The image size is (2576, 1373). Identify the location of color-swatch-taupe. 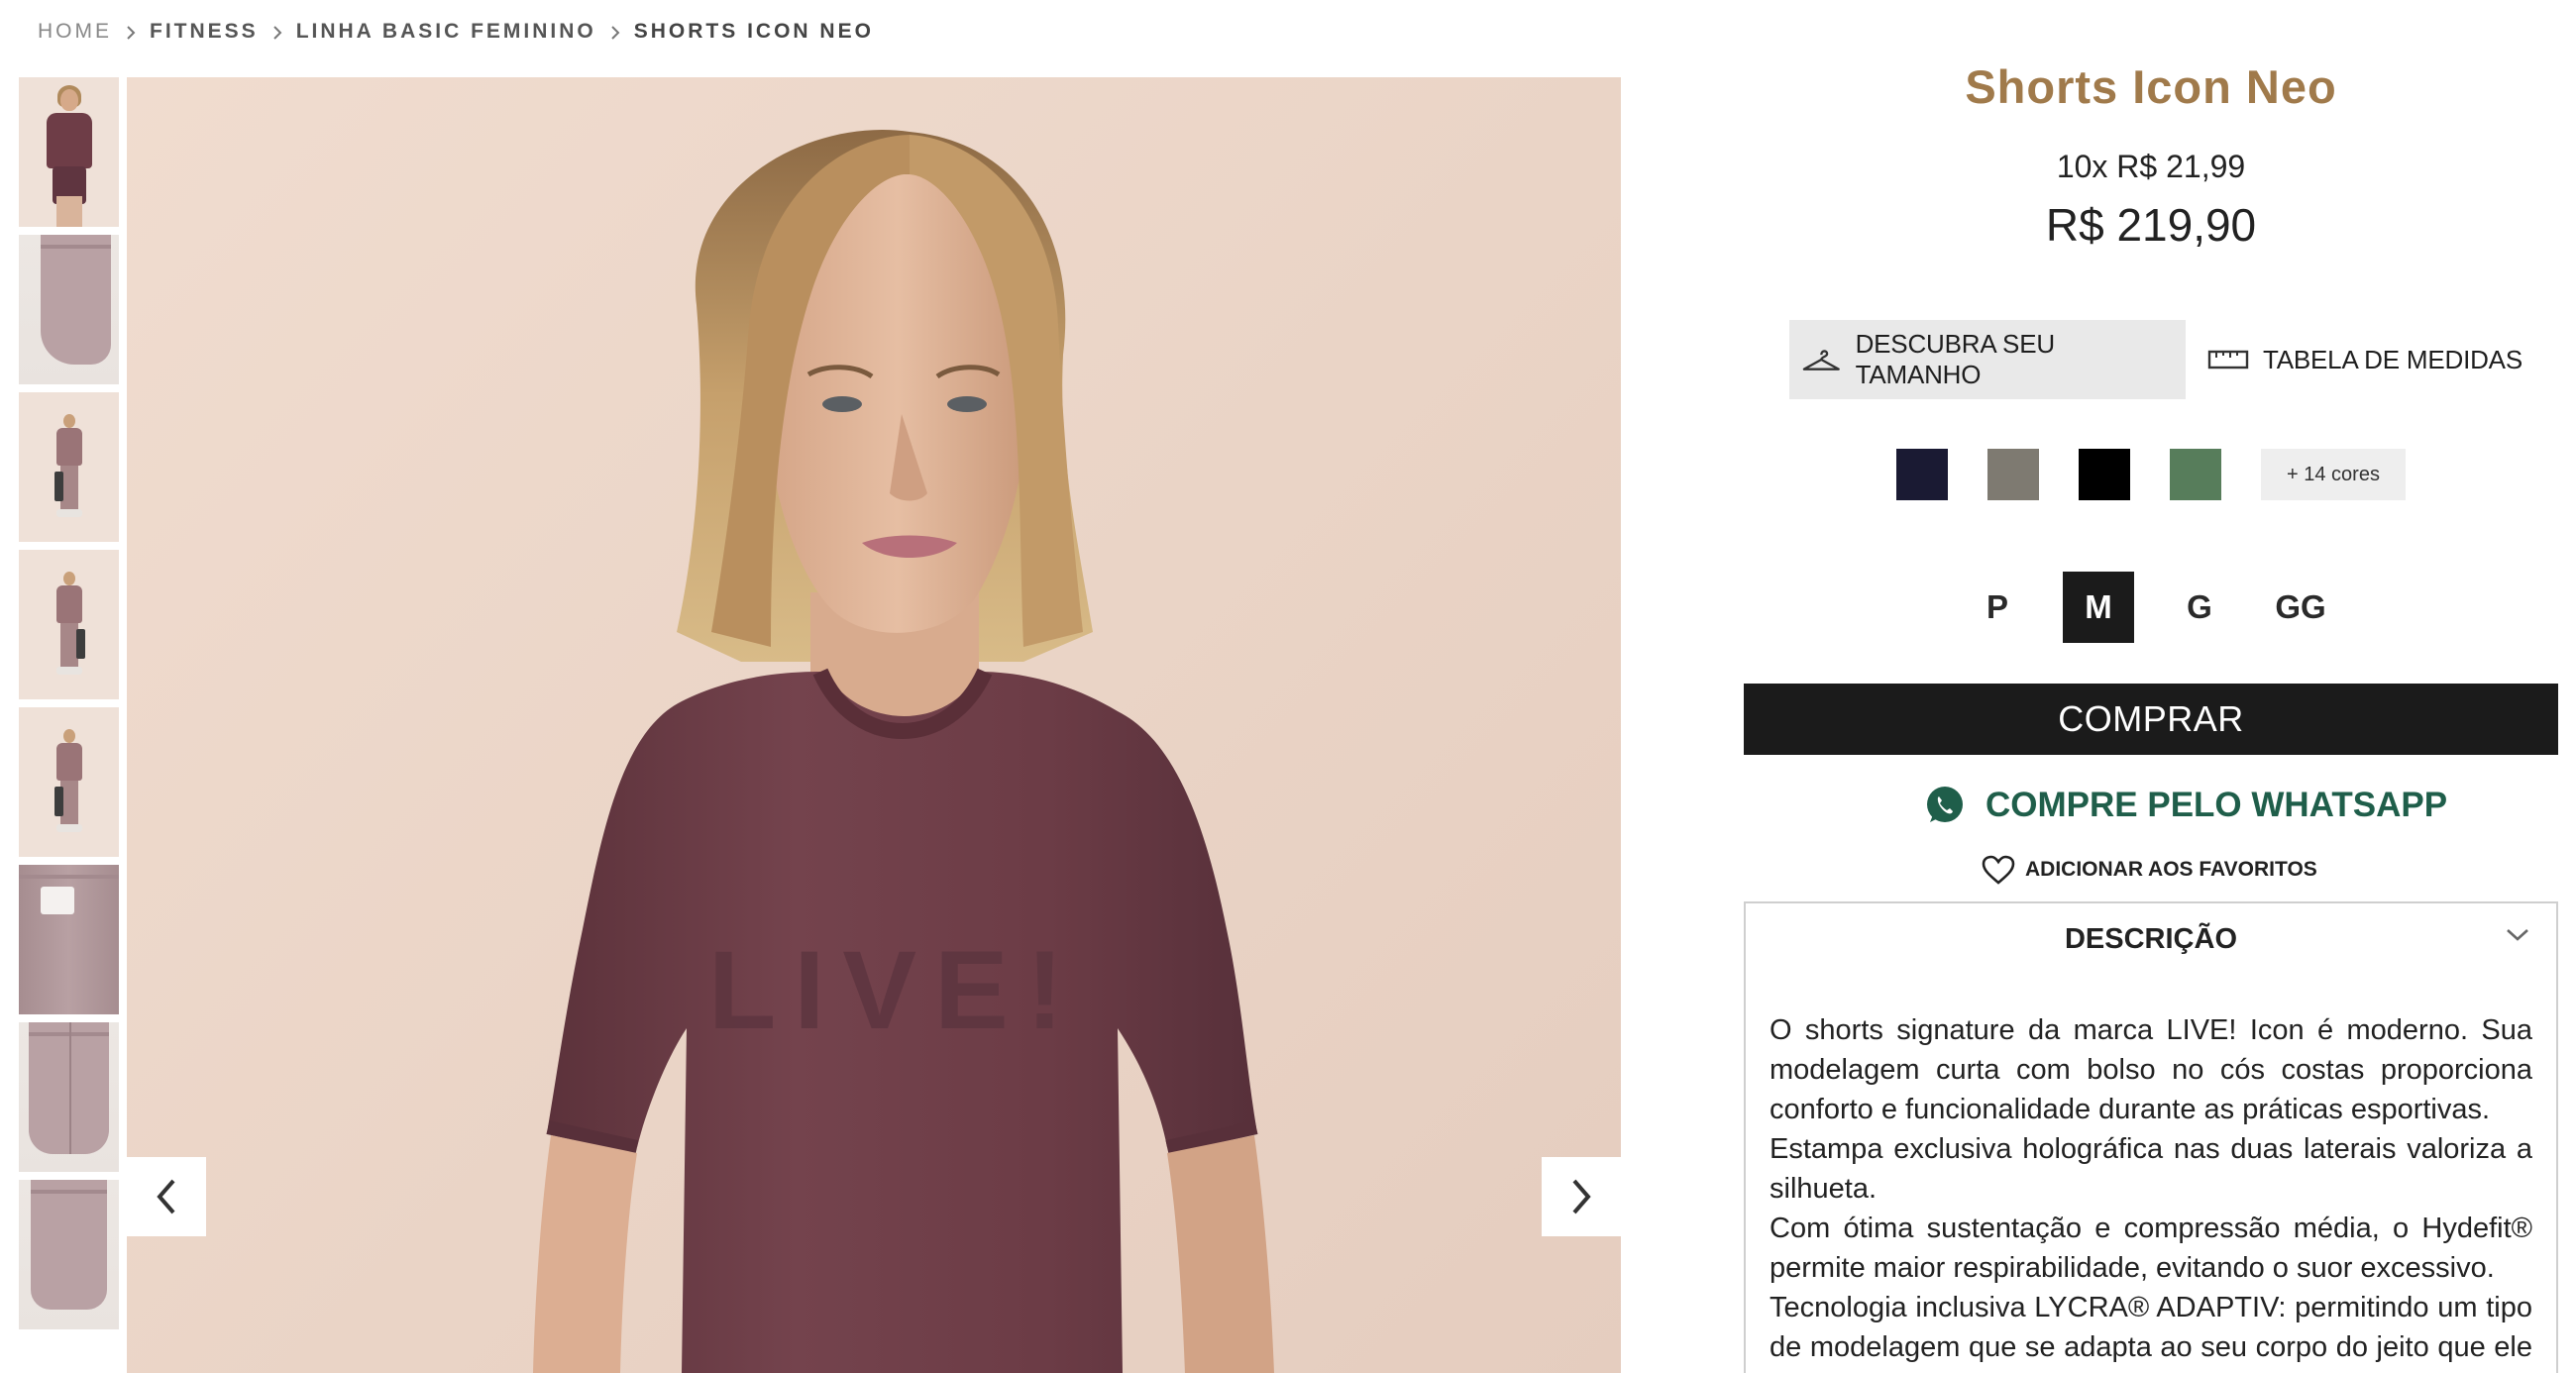
(2013, 474).